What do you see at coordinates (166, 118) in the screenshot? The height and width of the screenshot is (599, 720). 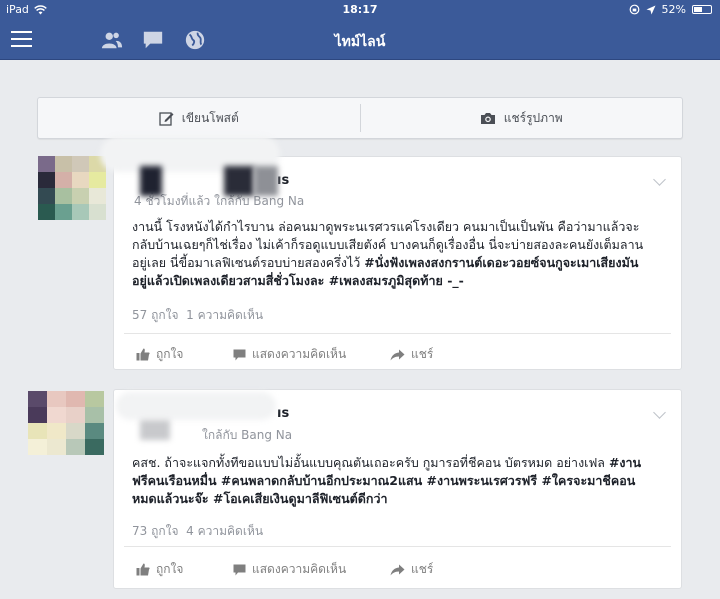 I see `edit-icon` at bounding box center [166, 118].